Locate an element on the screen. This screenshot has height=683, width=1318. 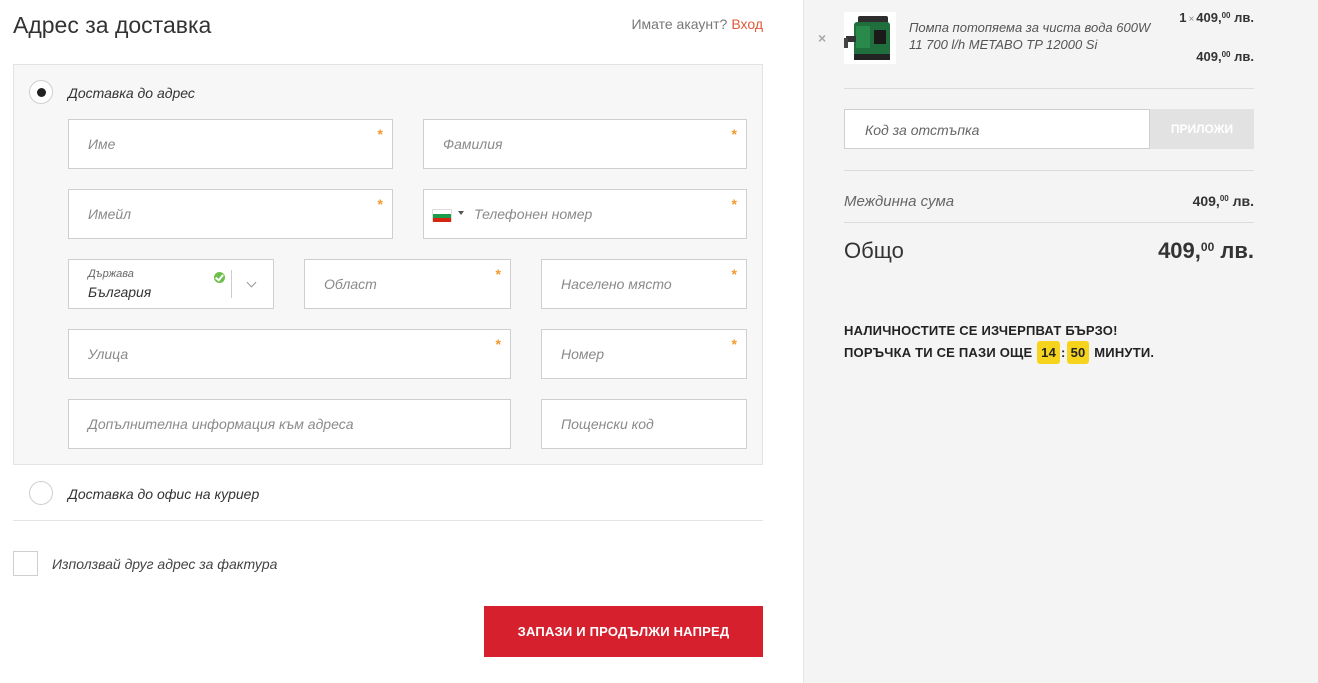
phone-placeholder: Телефонен номер is located at coordinates (533, 214).